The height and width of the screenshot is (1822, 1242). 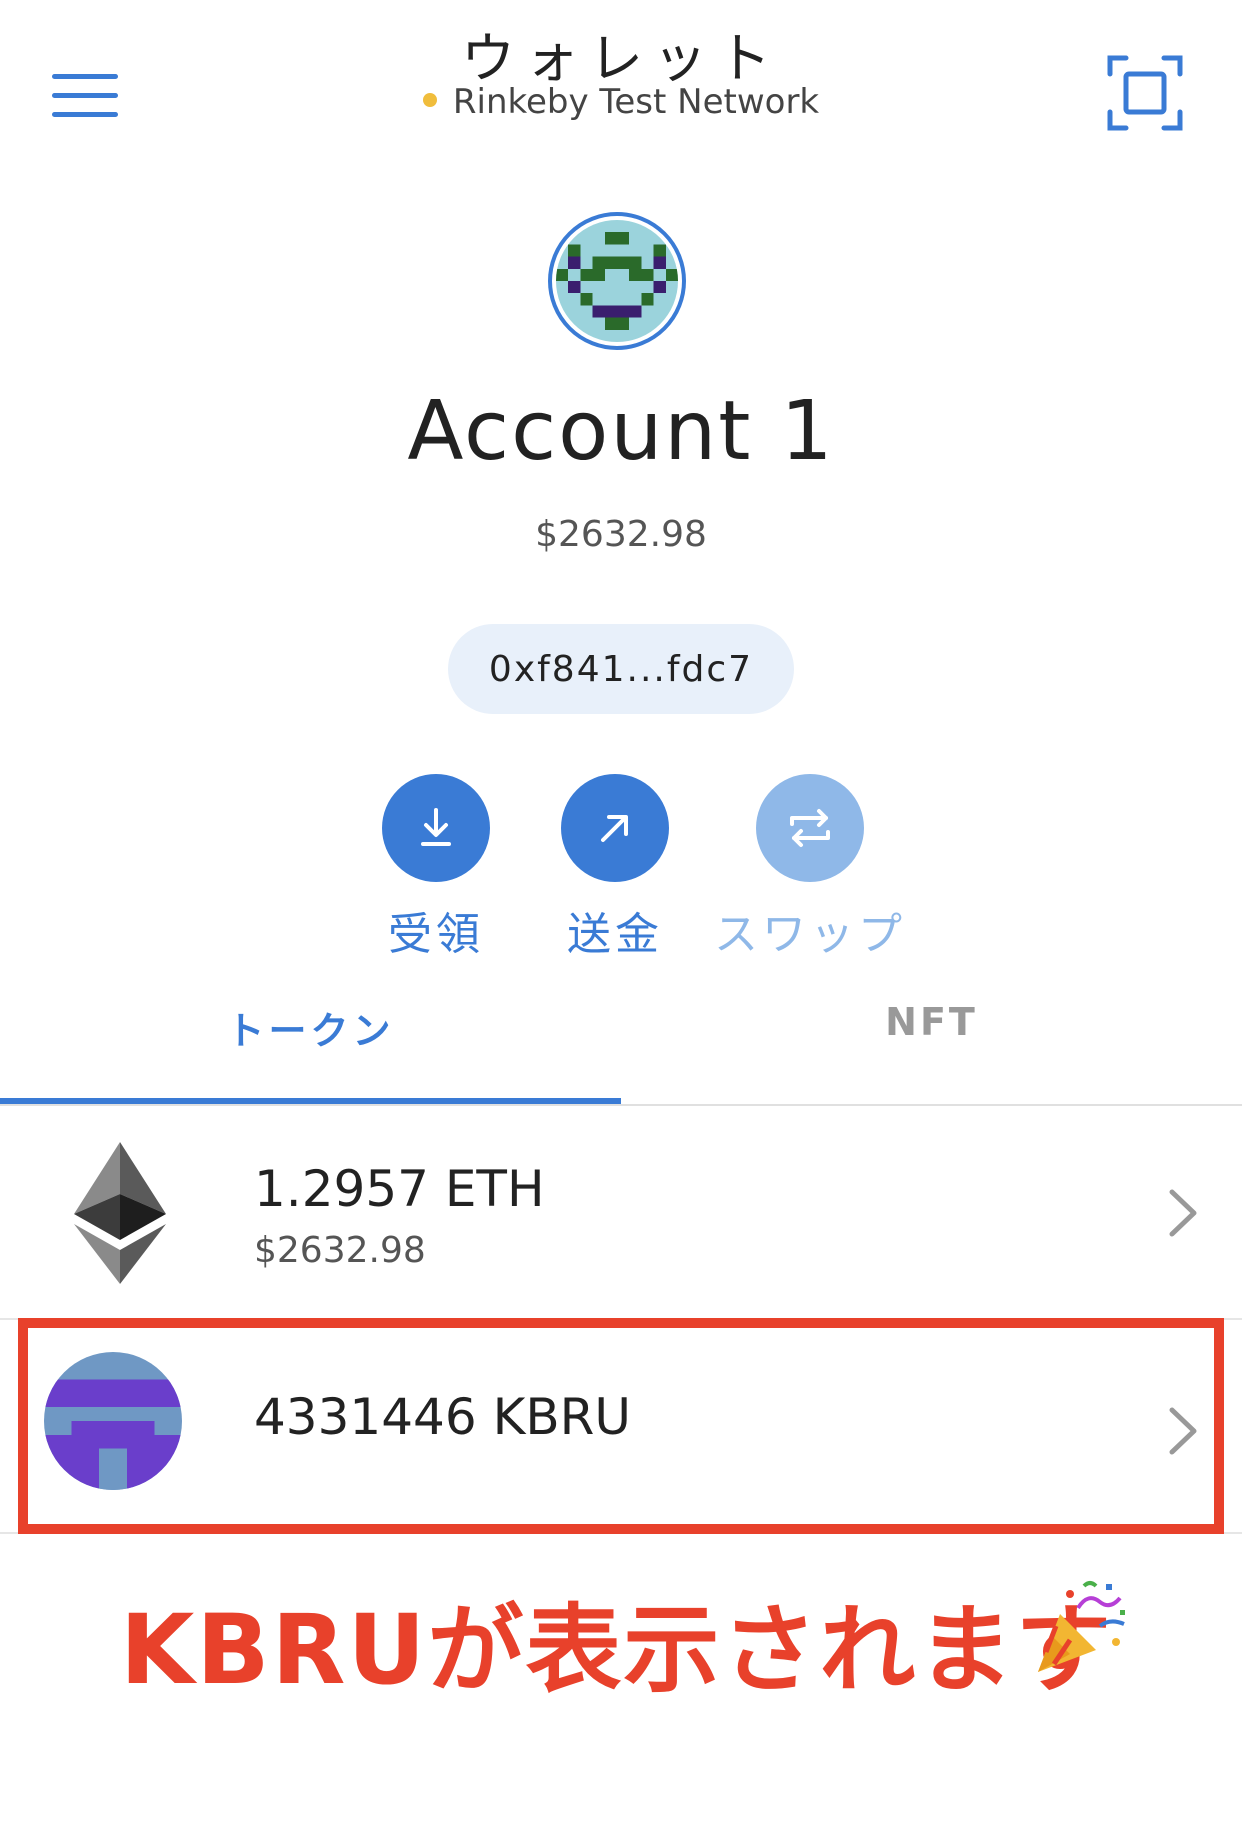 I want to click on receive-button: 受領, so click(x=436, y=868).